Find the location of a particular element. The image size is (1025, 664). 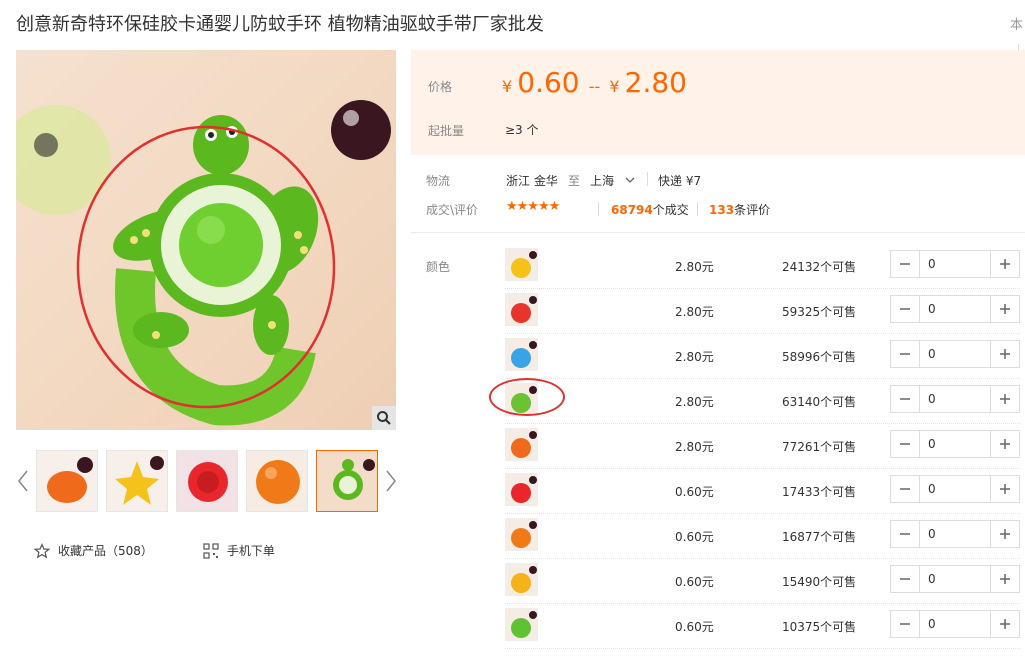

chevron-right-icon is located at coordinates (391, 481).